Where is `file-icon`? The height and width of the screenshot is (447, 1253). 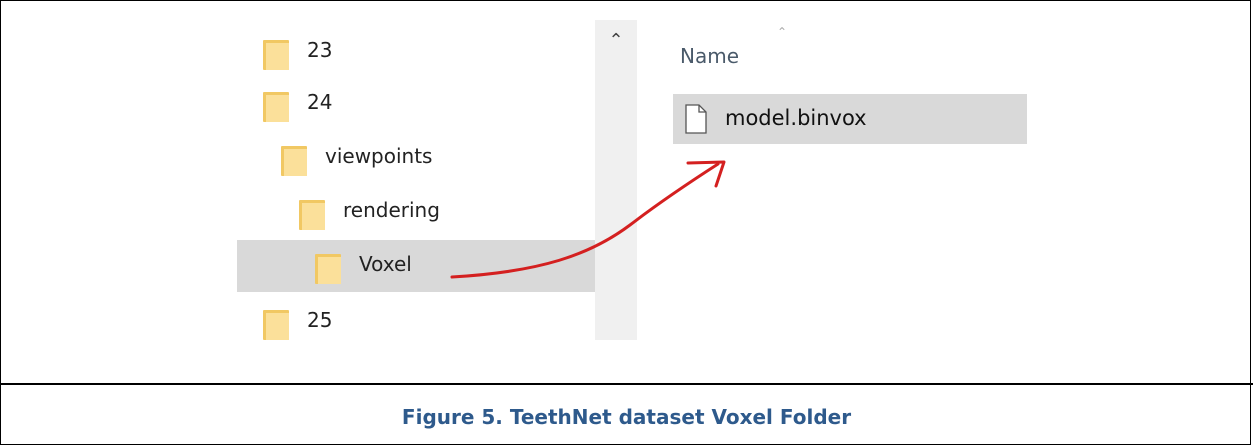 file-icon is located at coordinates (696, 119).